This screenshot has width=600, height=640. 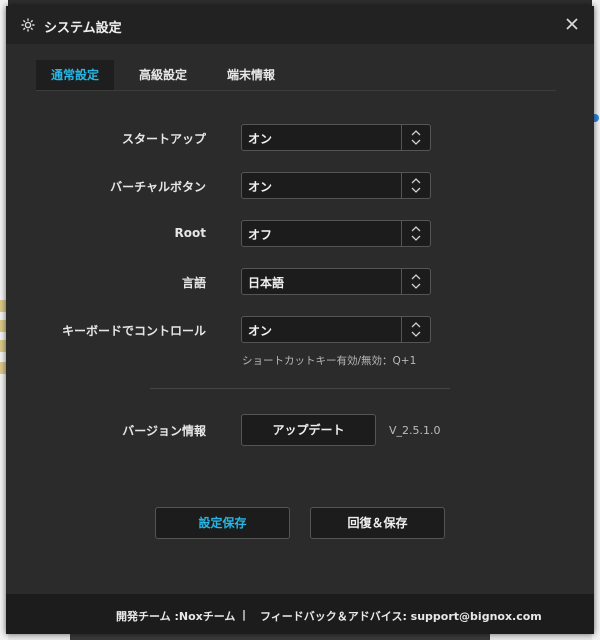 I want to click on feedback-contact: フィードバック＆アドバイス: support@bignox.com, so click(x=401, y=616).